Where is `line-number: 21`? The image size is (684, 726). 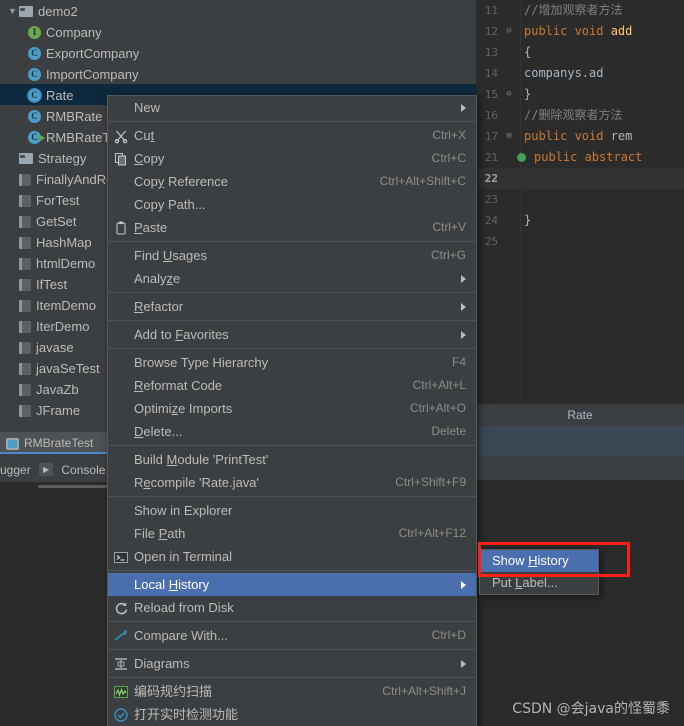
line-number: 21 is located at coordinates (491, 157).